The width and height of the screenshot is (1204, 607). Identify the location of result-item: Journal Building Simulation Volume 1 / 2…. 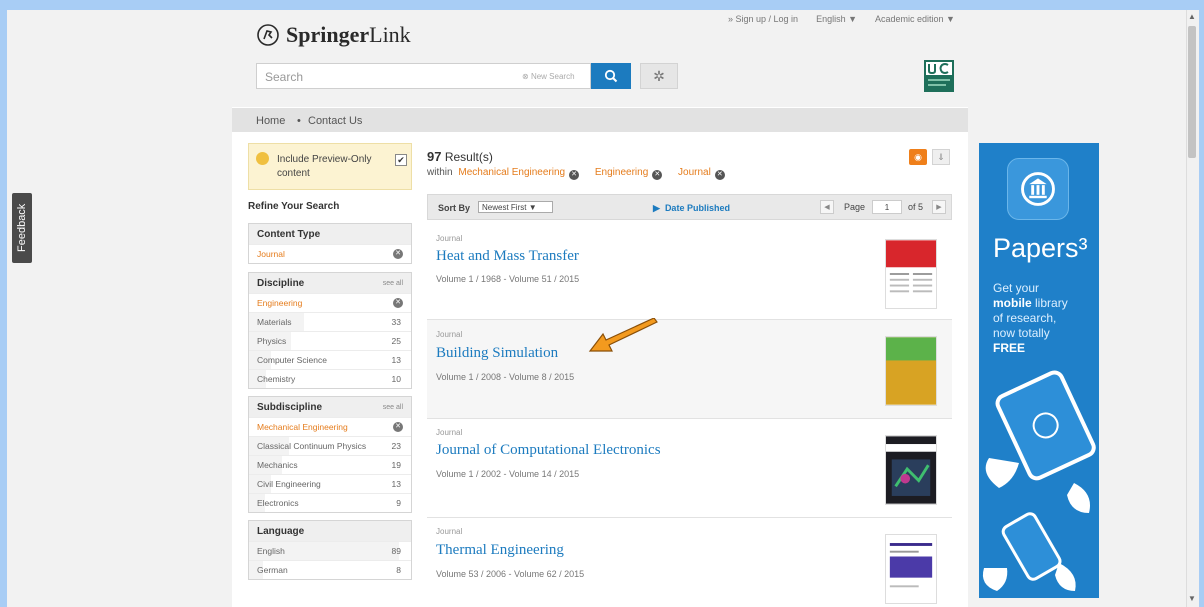
(689, 369).